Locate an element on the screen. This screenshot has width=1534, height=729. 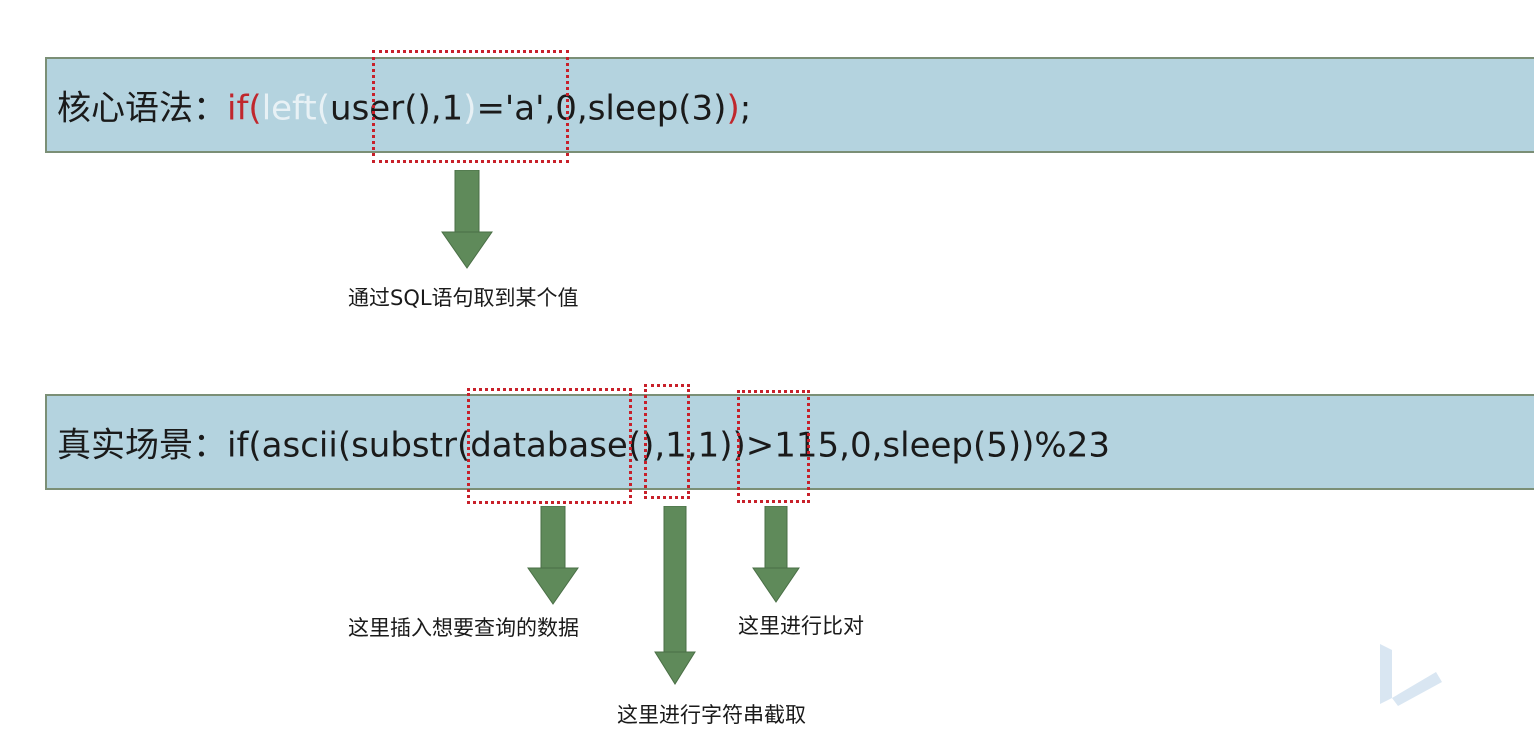
caption-insert-data: 这里插入想要查询的数据 is located at coordinates (463, 628).